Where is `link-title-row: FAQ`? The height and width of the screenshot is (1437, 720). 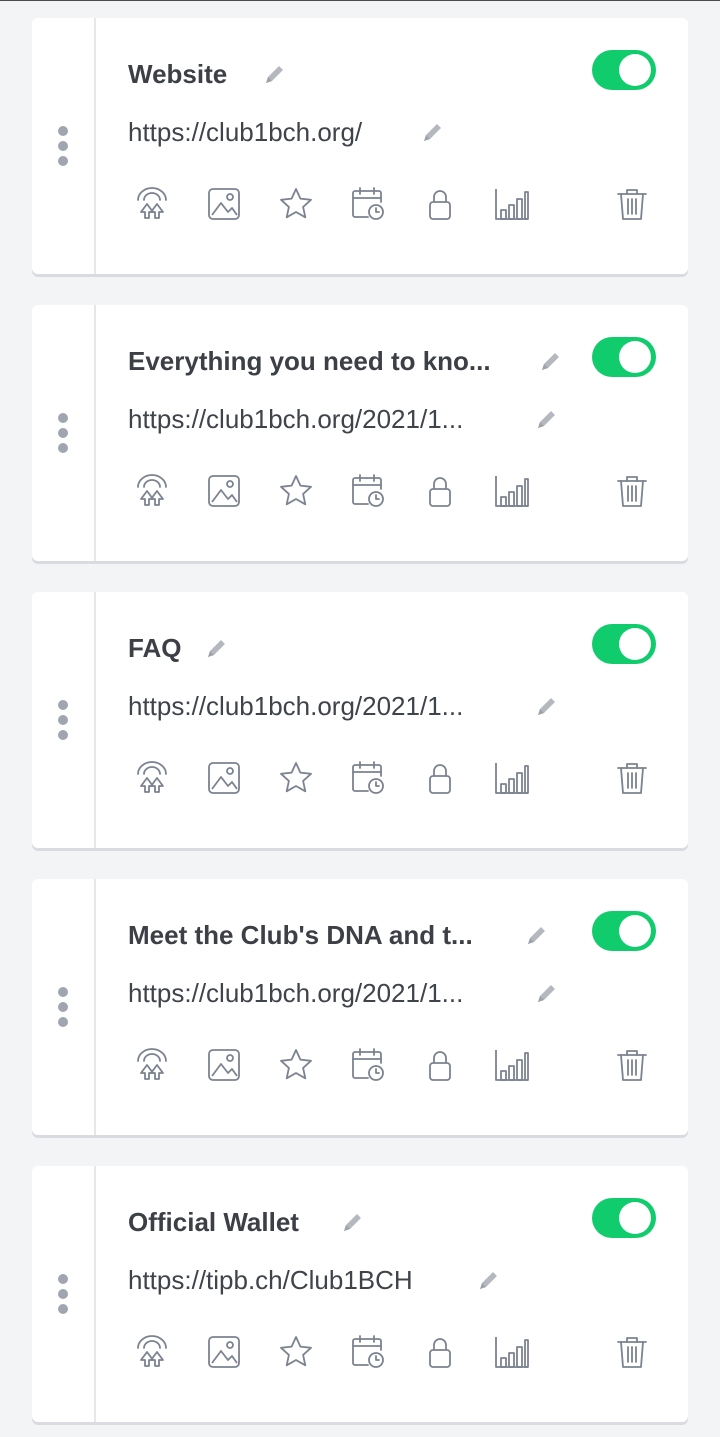 link-title-row: FAQ is located at coordinates (154, 648).